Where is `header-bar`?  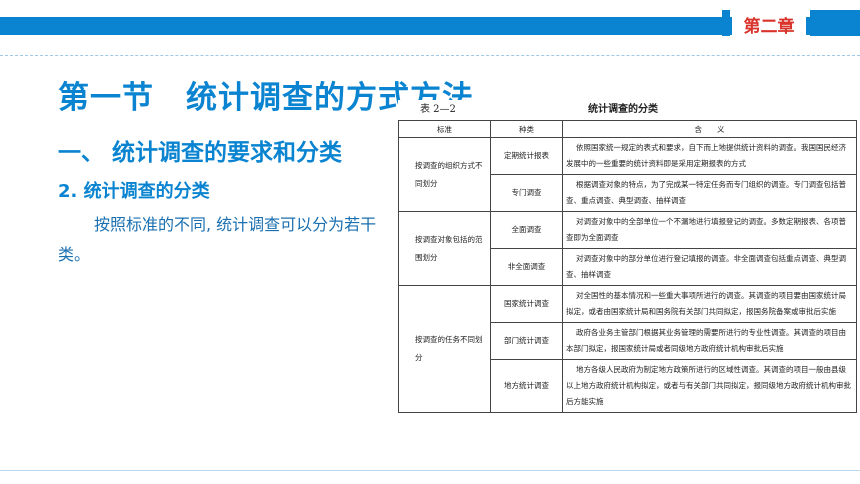 header-bar is located at coordinates (430, 26).